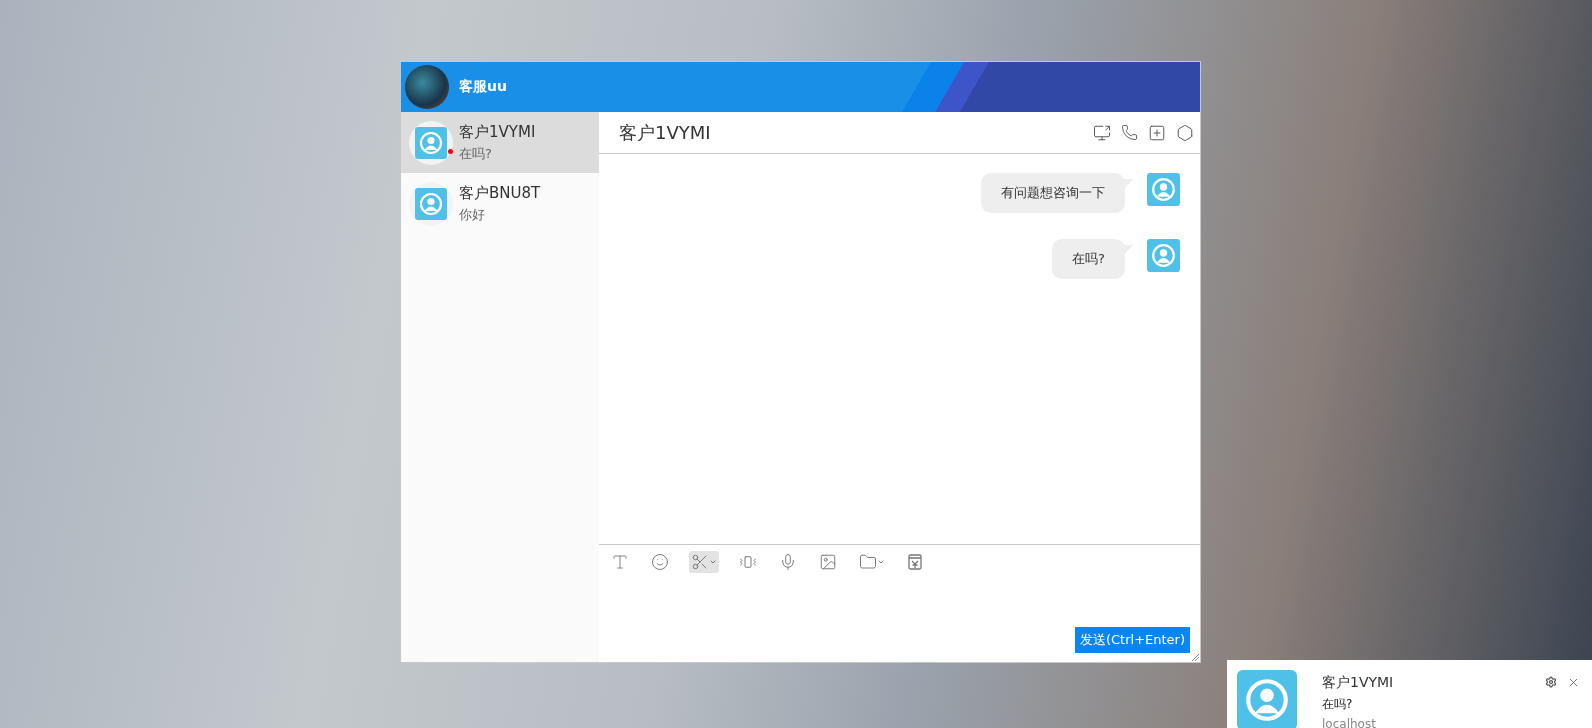  I want to click on message-bubble: 有问题想咨询一下, so click(1053, 193).